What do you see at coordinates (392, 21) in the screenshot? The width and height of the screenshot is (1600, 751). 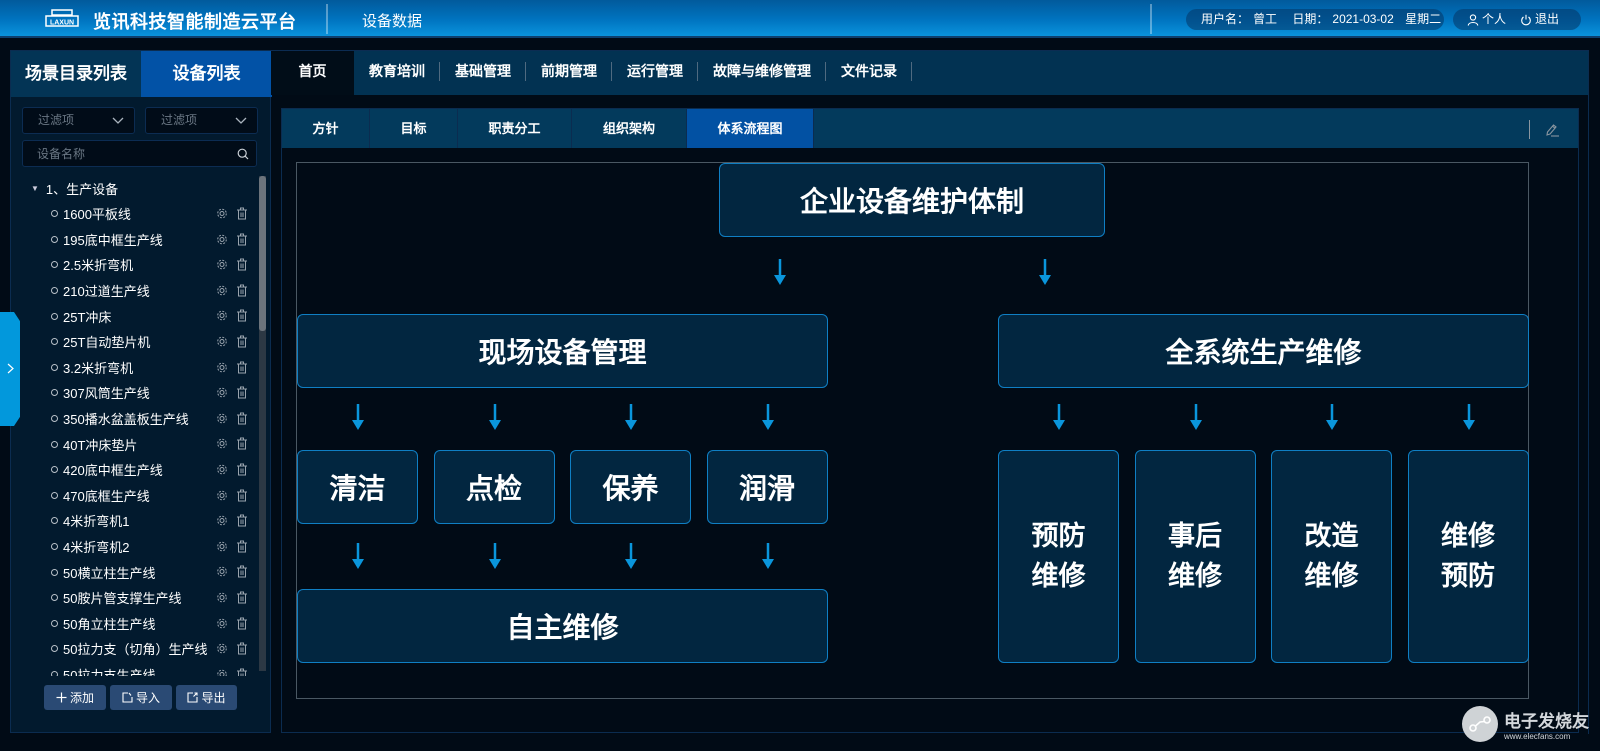 I see `page-label: 设备数据` at bounding box center [392, 21].